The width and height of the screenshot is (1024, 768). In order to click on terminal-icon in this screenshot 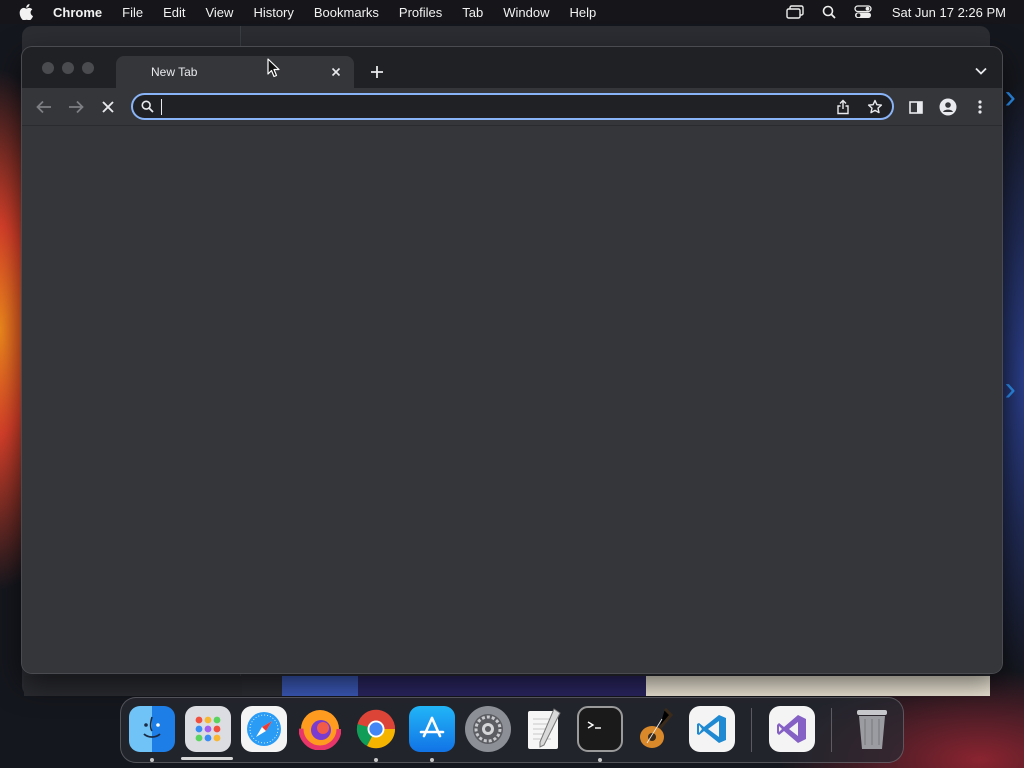, I will do `click(600, 729)`.